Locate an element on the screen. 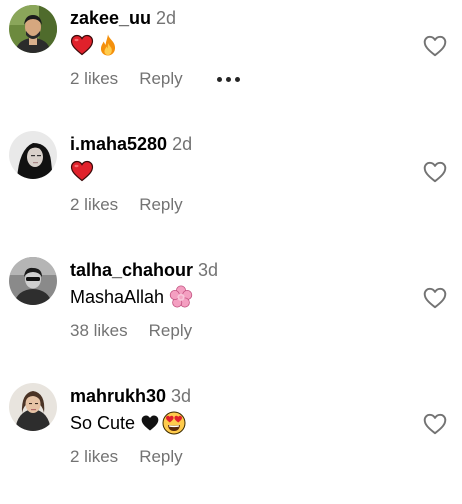  username-link: talha_chahour is located at coordinates (131, 270).